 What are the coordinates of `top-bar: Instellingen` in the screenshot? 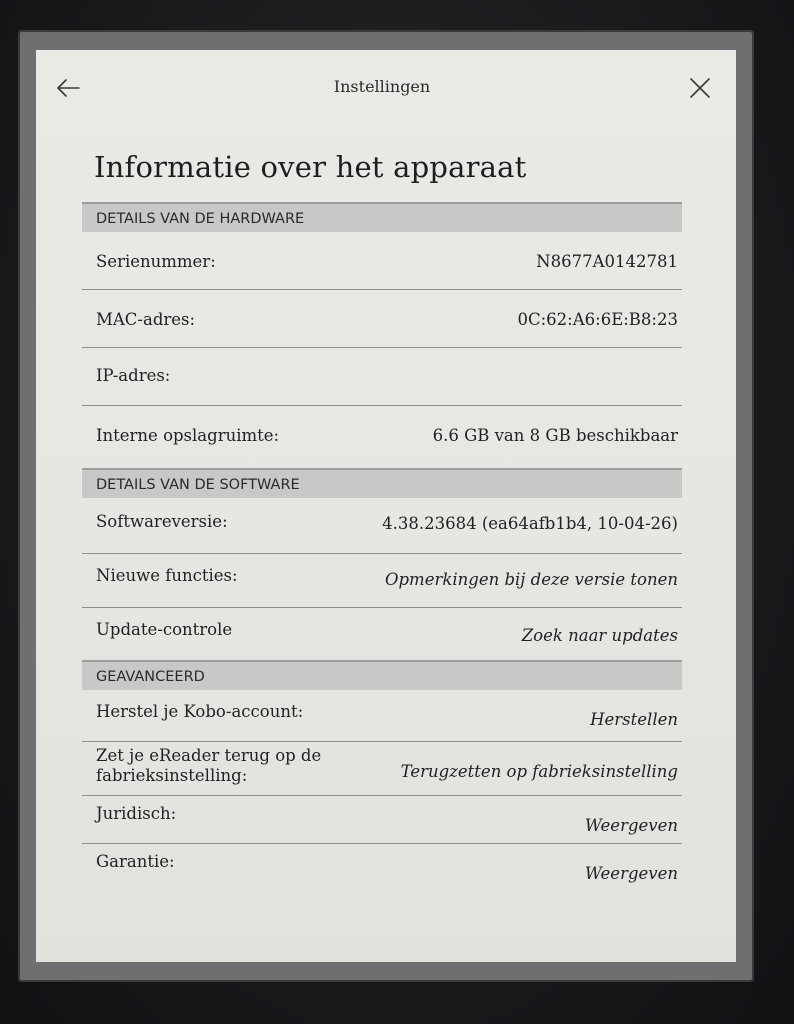 It's located at (386, 88).